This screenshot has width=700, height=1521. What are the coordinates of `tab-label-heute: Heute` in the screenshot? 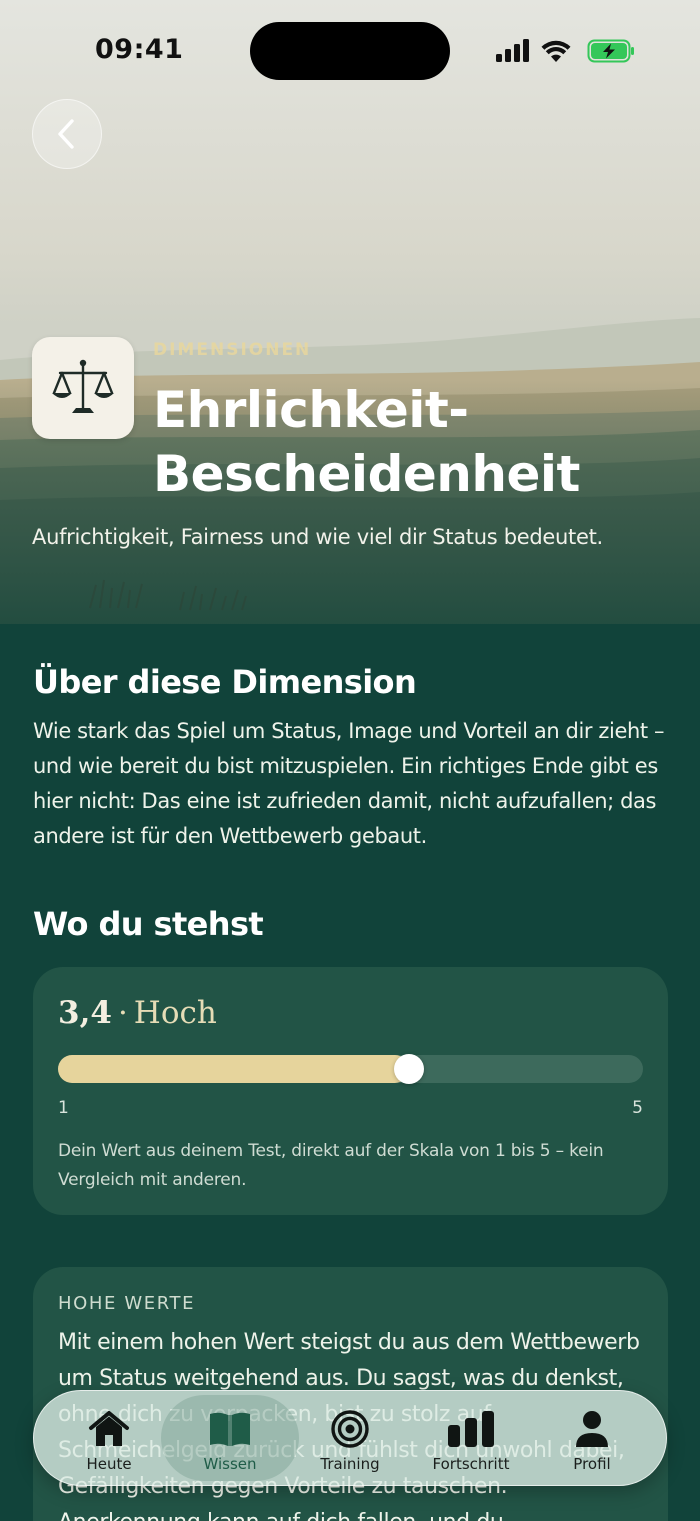 It's located at (109, 1464).